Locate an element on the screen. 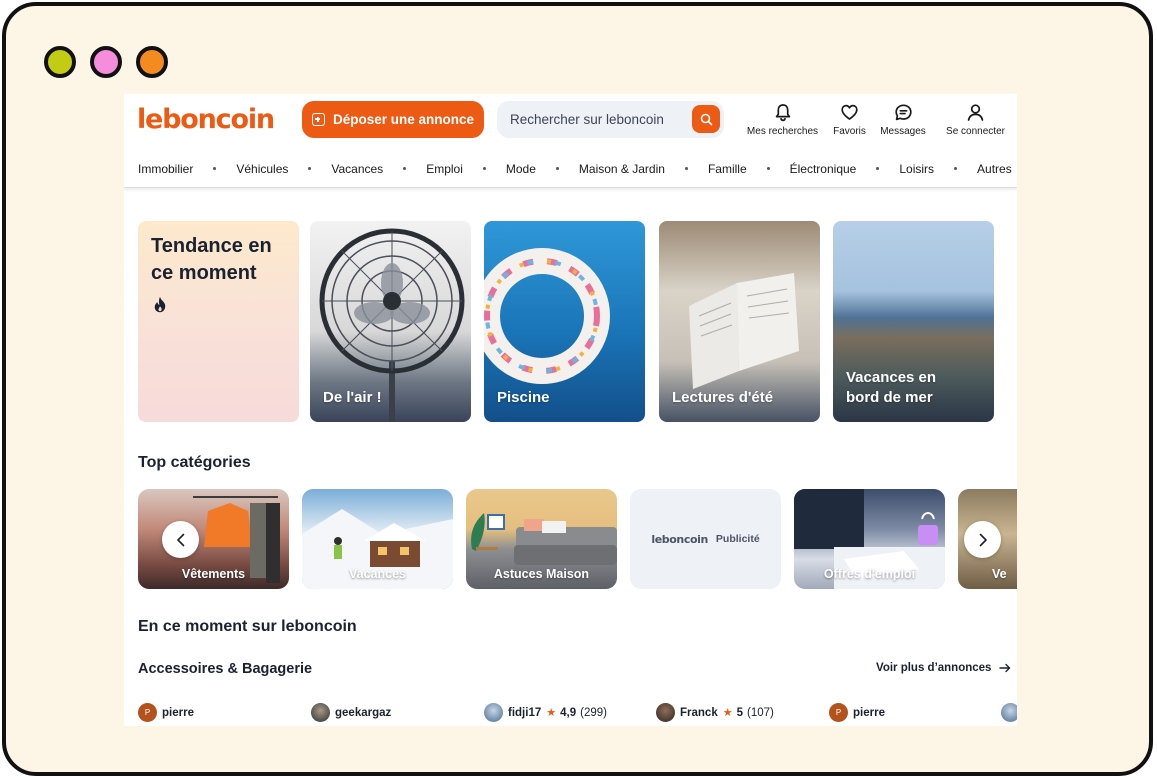 Image resolution: width=1157 pixels, height=780 pixels. nav-category: Immobilier is located at coordinates (165, 169).